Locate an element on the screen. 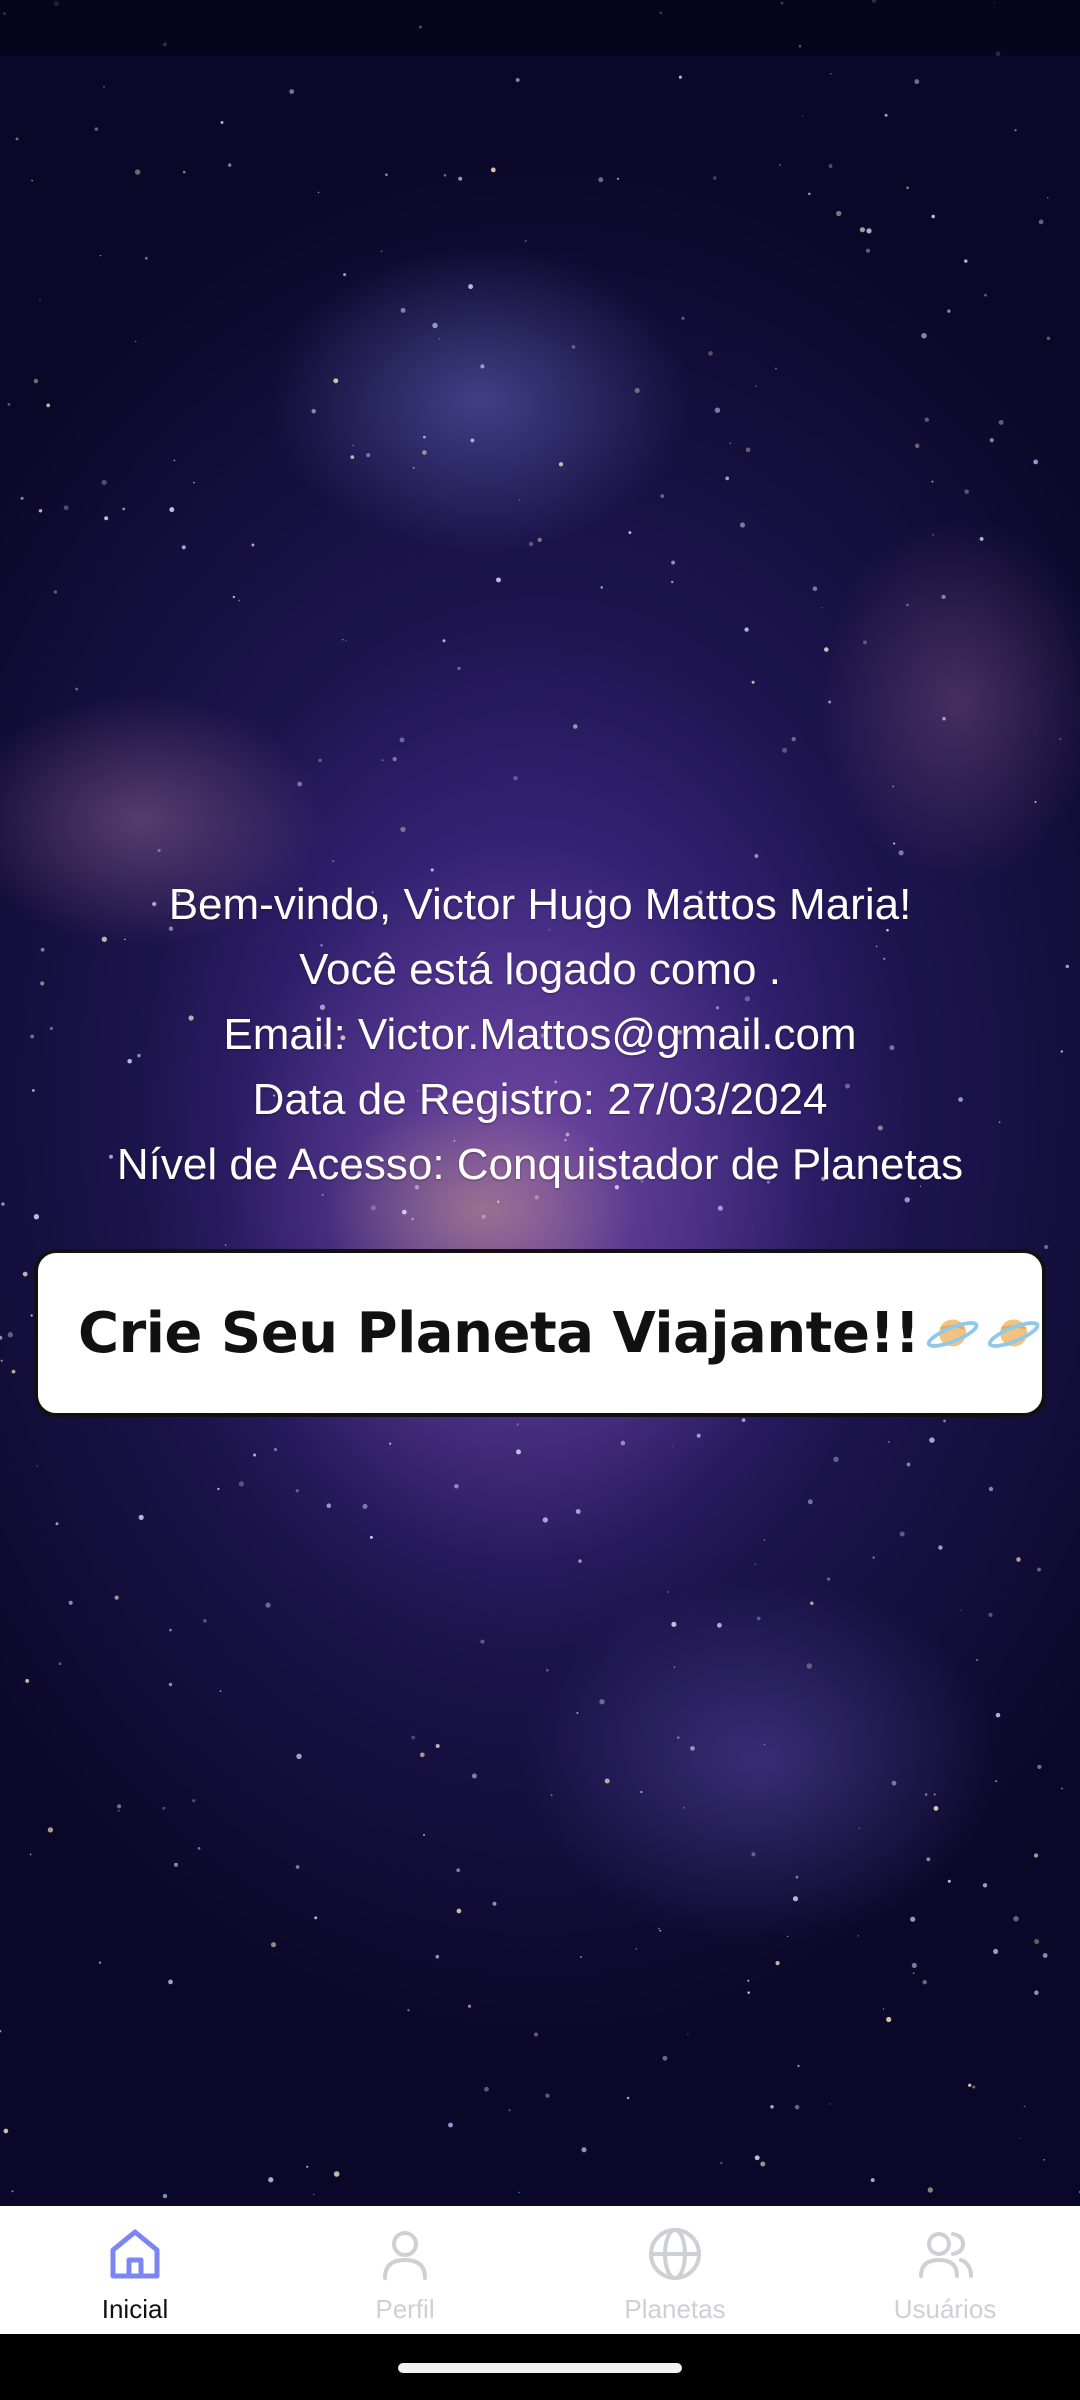 This screenshot has width=1080, height=2400. tab-inicial: Inicial is located at coordinates (135, 2270).